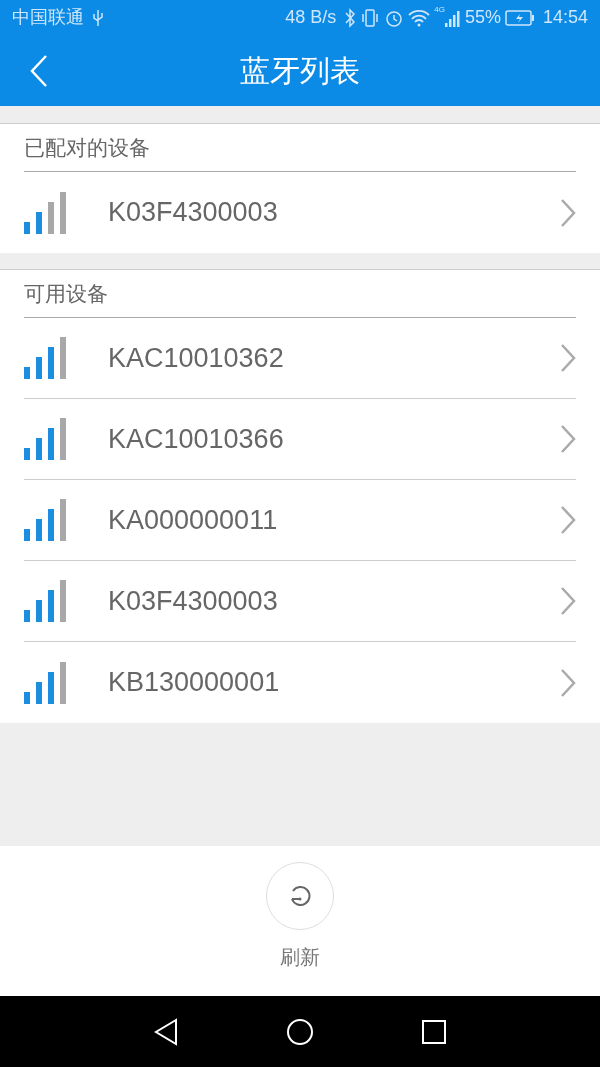  I want to click on speed-text: 48 B/s, so click(311, 17).